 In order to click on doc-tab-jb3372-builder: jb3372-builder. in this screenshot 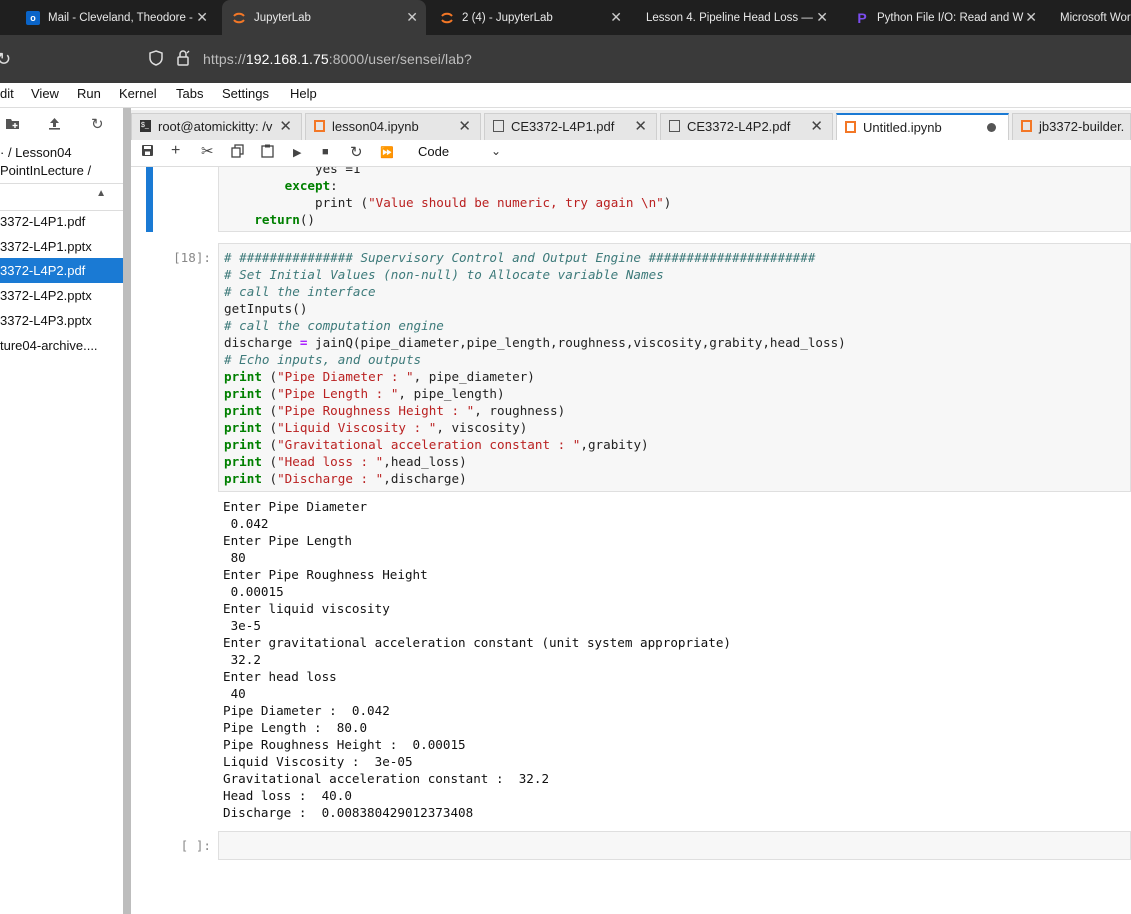, I will do `click(1071, 126)`.